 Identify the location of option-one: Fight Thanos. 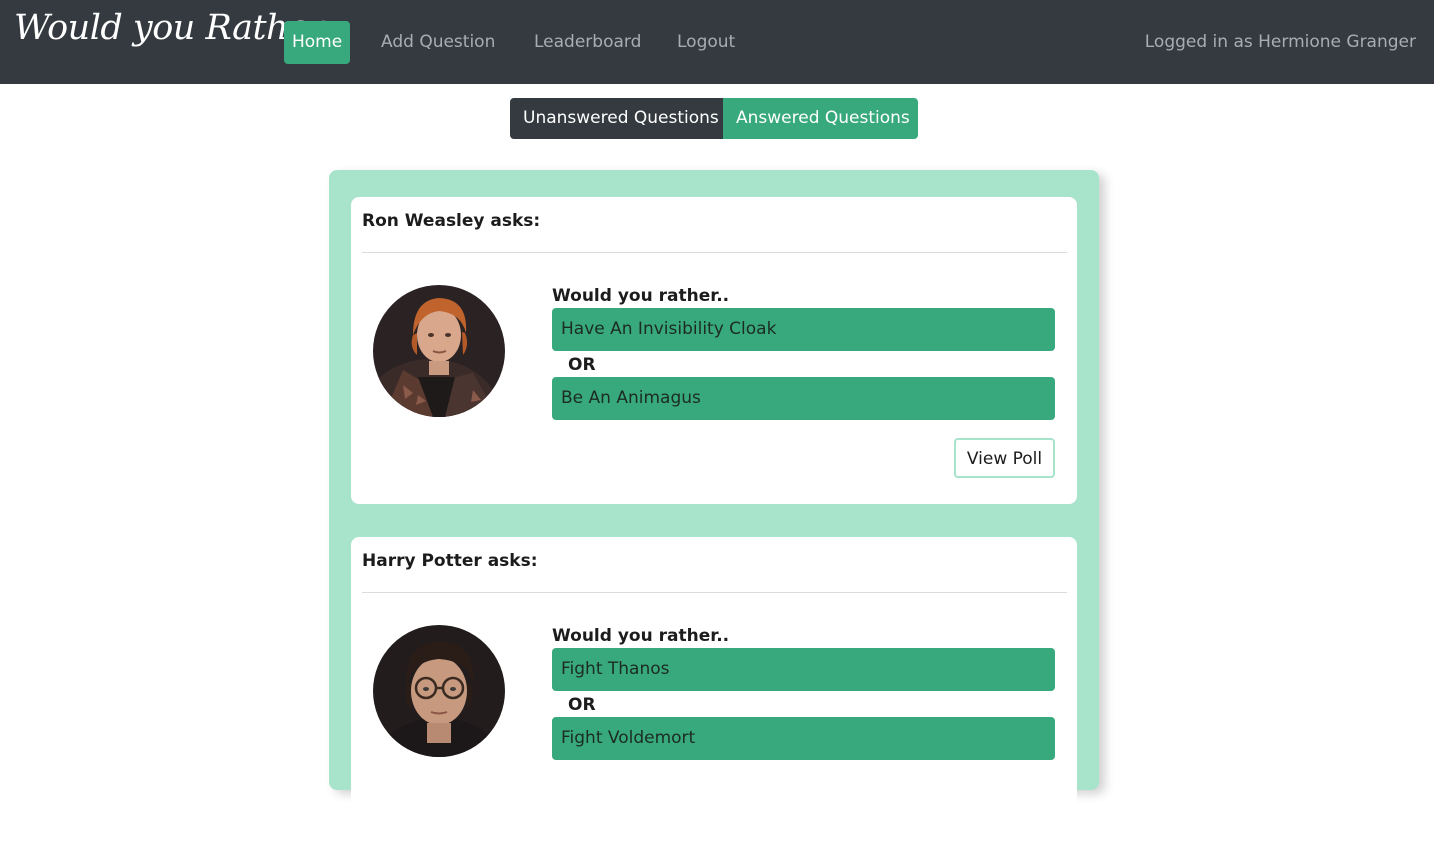
(803, 669).